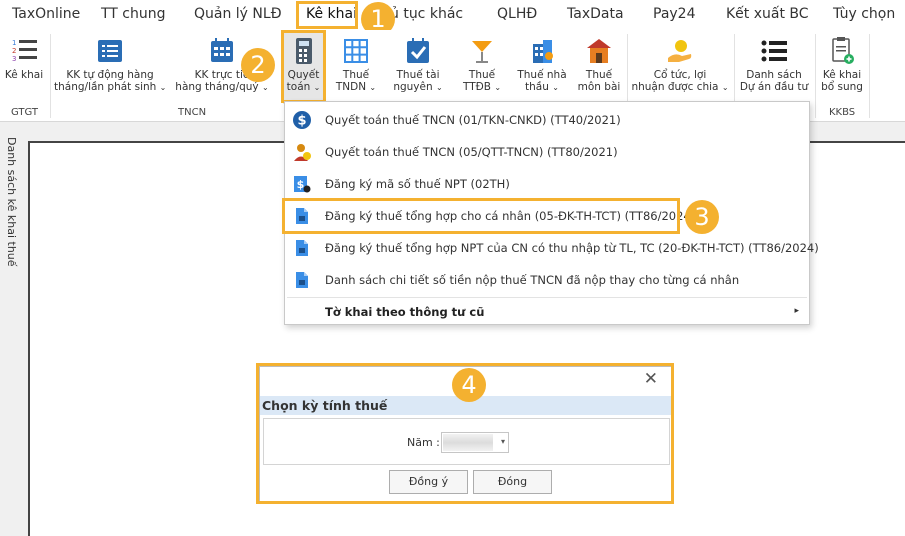 Image resolution: width=905 pixels, height=536 pixels. I want to click on highlight-quyet-toan-button, so click(303, 66).